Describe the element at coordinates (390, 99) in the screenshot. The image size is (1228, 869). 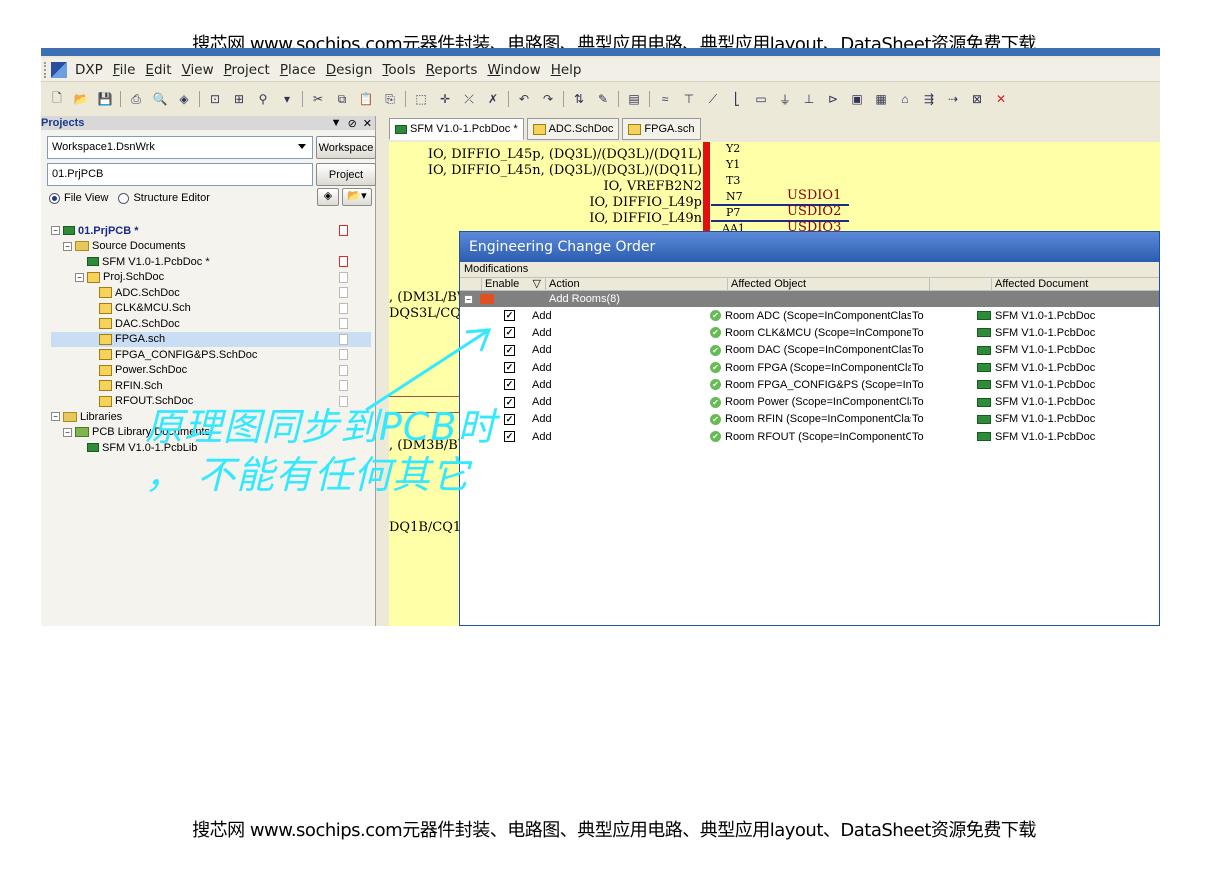
I see `rubber-stamp-icon: ⎘` at that location.